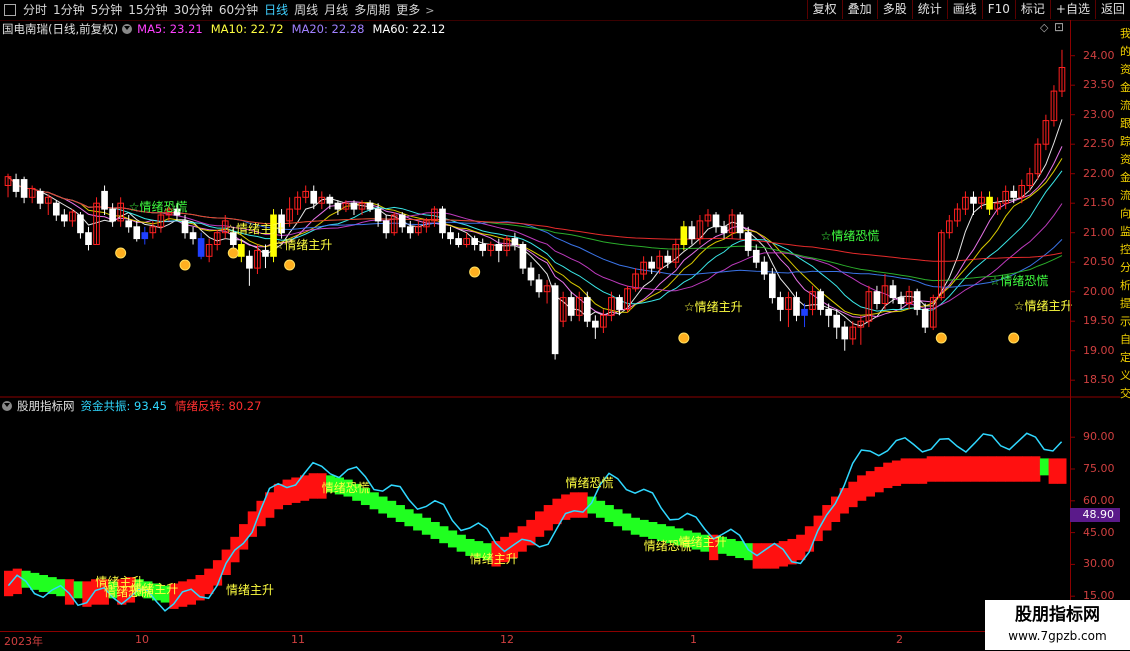 The width and height of the screenshot is (1130, 651). What do you see at coordinates (1099, 55) in the screenshot?
I see `price-tick-label: 24.00` at bounding box center [1099, 55].